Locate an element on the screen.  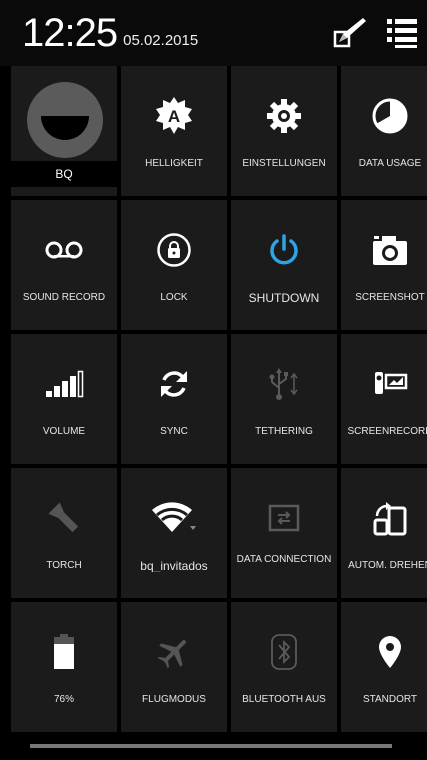
tile-brightness: A HELLIGKEIT is located at coordinates (174, 131).